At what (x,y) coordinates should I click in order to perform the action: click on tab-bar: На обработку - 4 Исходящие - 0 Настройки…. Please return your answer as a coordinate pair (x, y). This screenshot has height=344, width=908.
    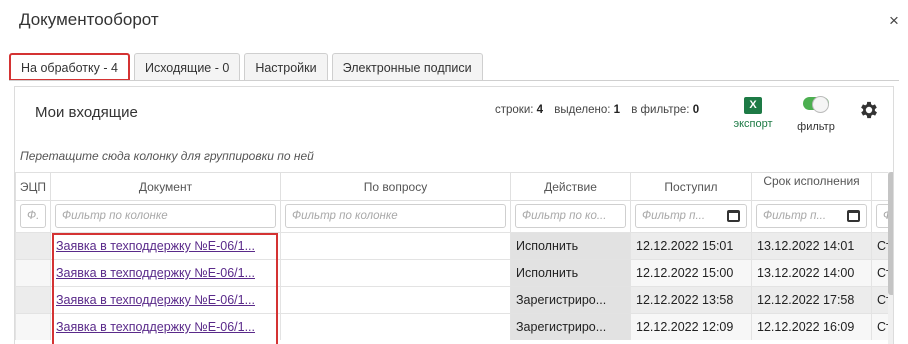
    Looking at the image, I should click on (248, 67).